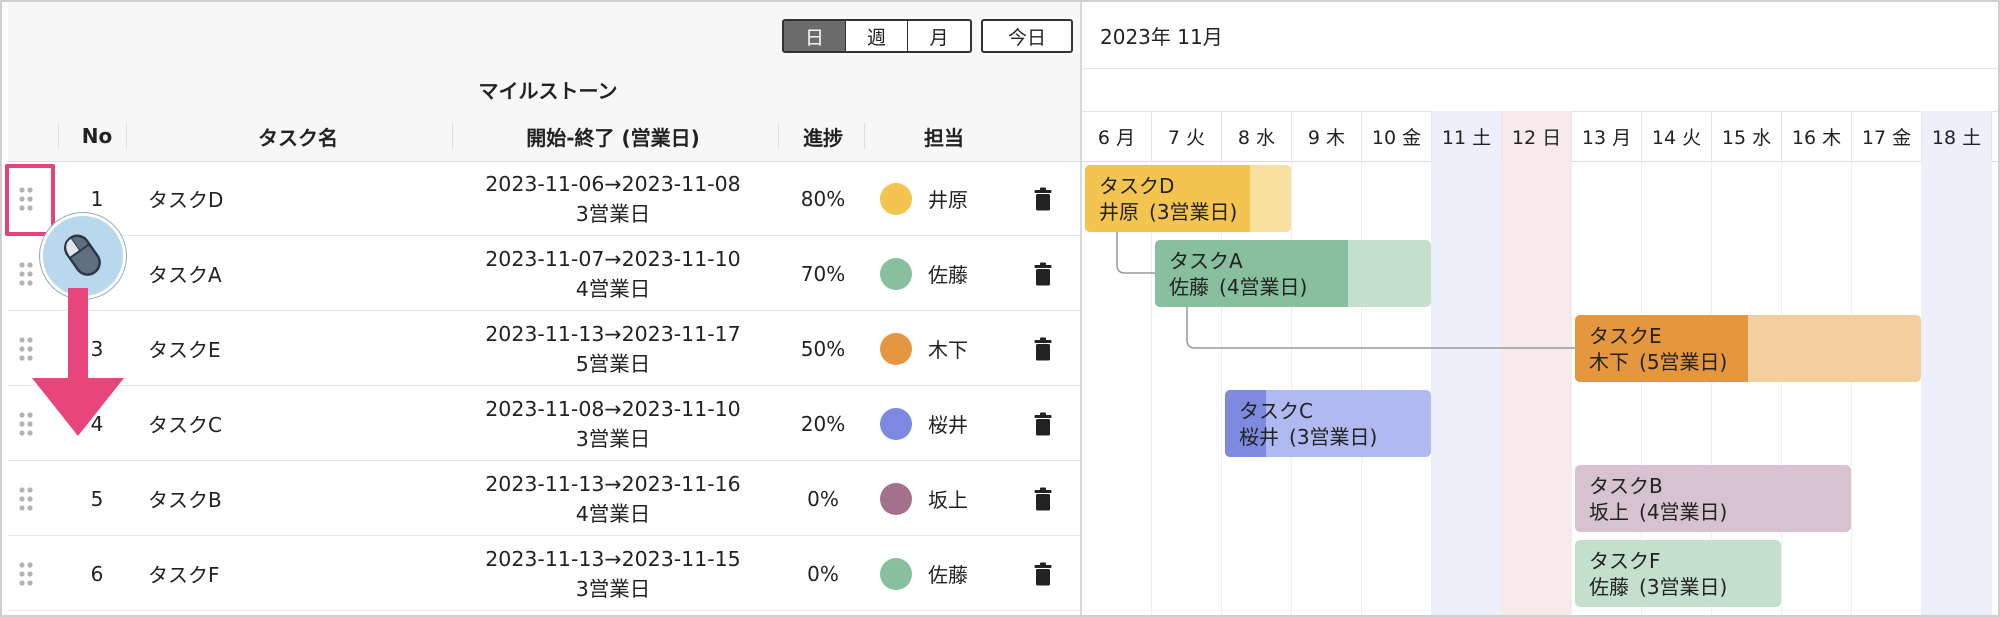 The image size is (2000, 617). I want to click on task-progress: 50%, so click(823, 348).